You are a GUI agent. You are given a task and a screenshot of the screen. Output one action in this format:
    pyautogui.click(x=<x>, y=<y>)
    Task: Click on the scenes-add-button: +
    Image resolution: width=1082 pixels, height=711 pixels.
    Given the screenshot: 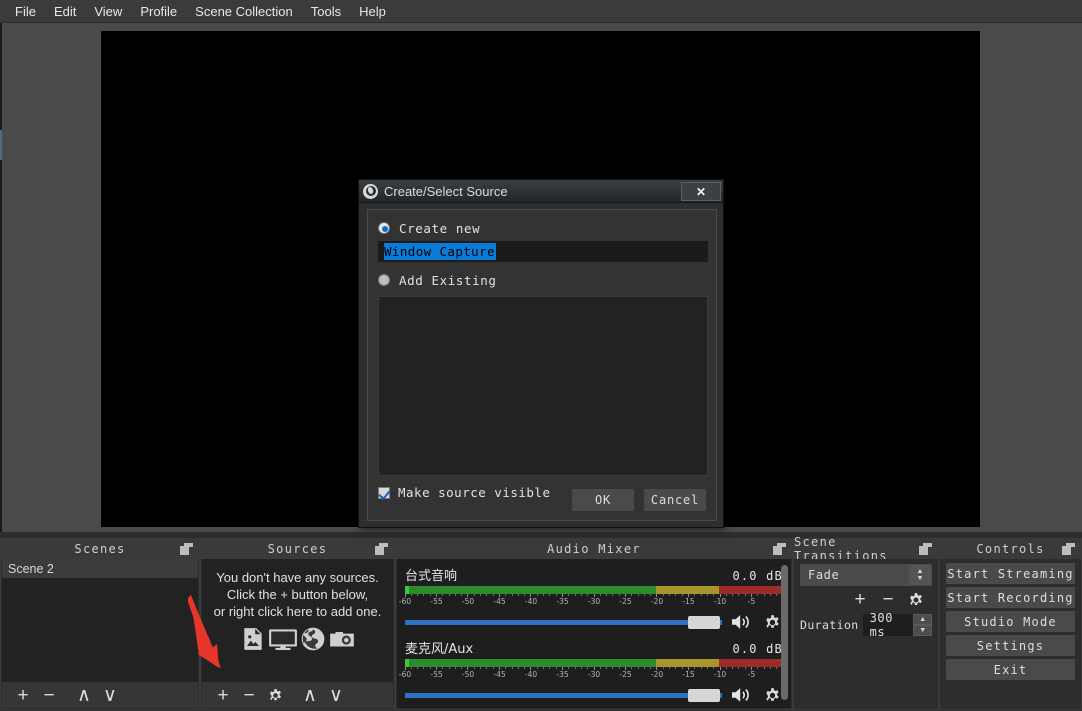 What is the action you would take?
    pyautogui.click(x=23, y=695)
    